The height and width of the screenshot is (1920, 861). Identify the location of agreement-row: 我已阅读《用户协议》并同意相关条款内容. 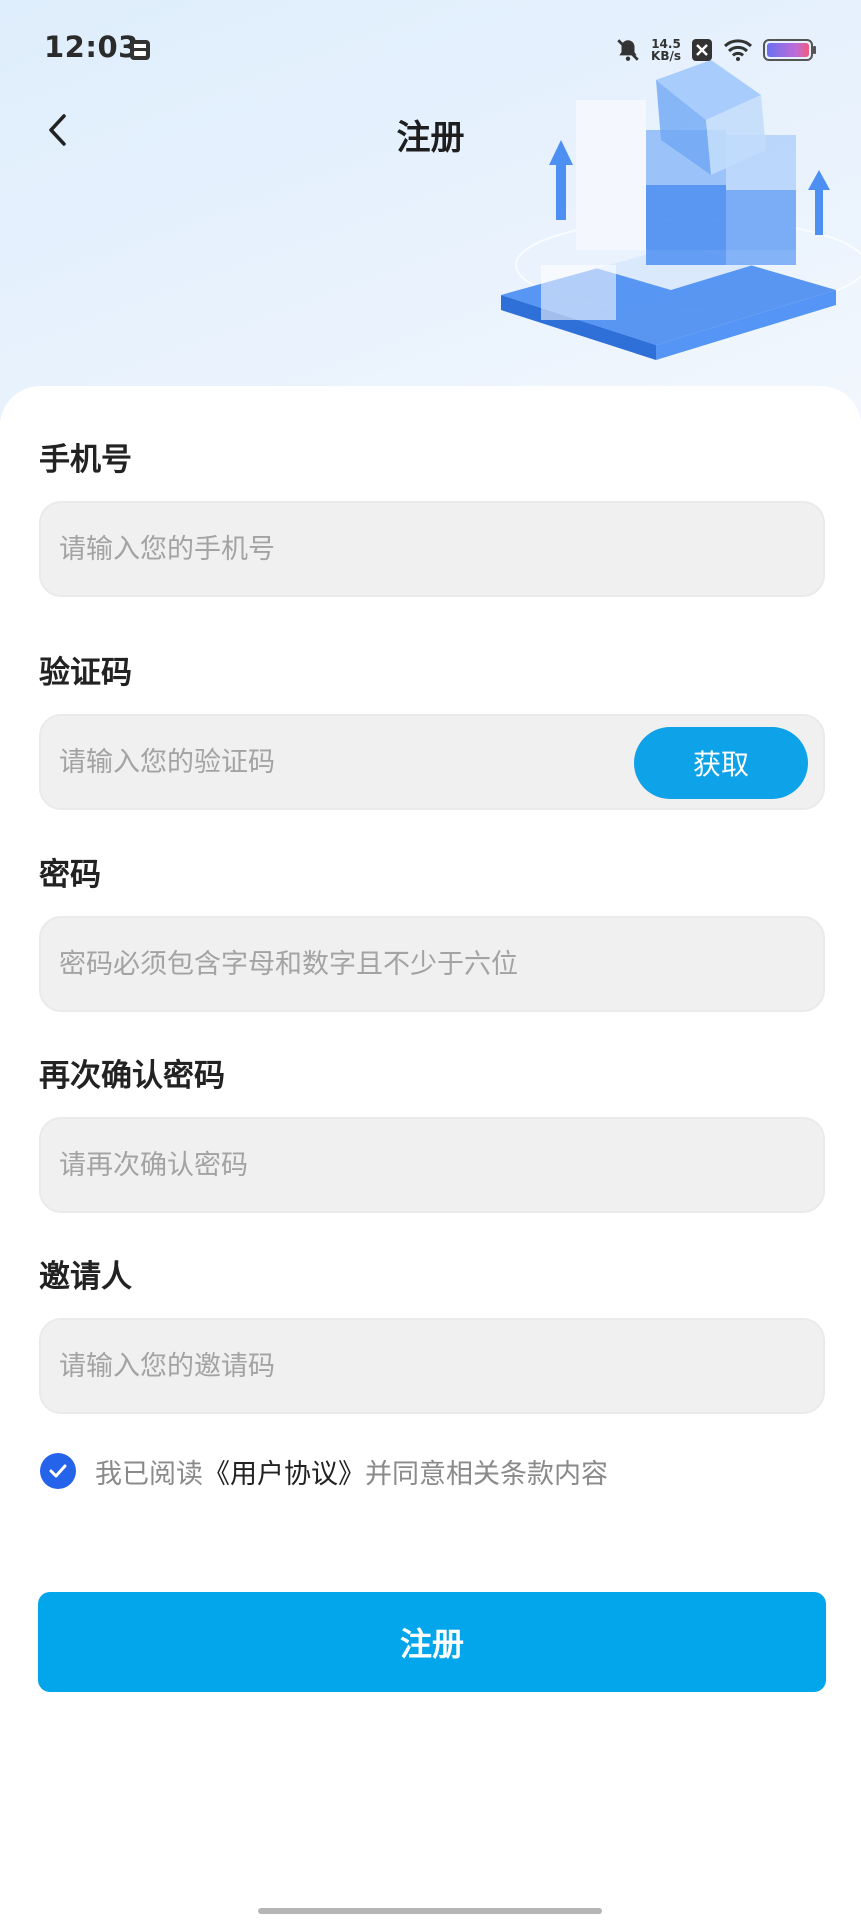
(324, 1471).